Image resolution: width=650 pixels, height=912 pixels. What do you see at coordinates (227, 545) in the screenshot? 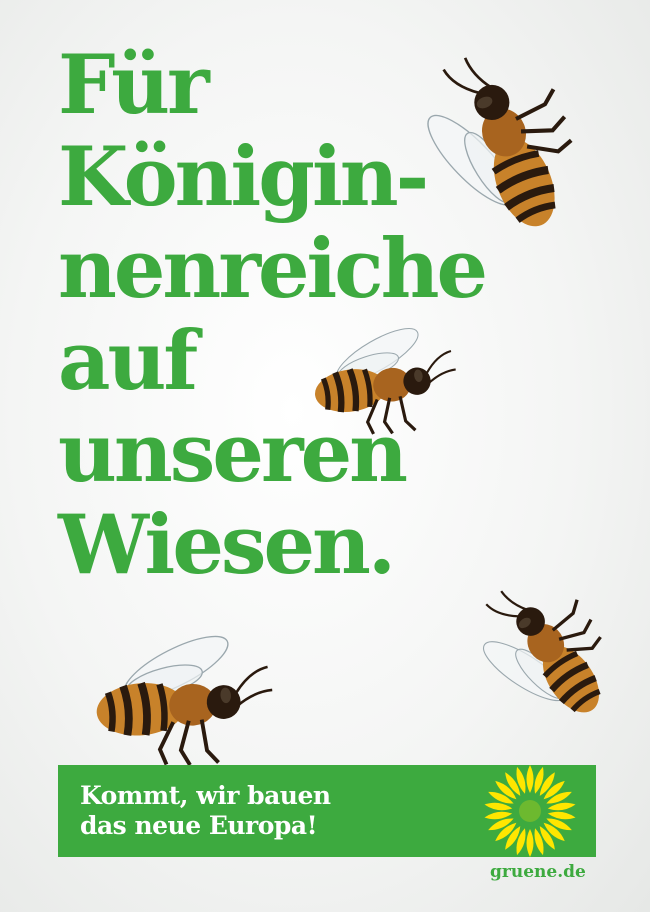
I see `headline-line-6: Wiesen.` at bounding box center [227, 545].